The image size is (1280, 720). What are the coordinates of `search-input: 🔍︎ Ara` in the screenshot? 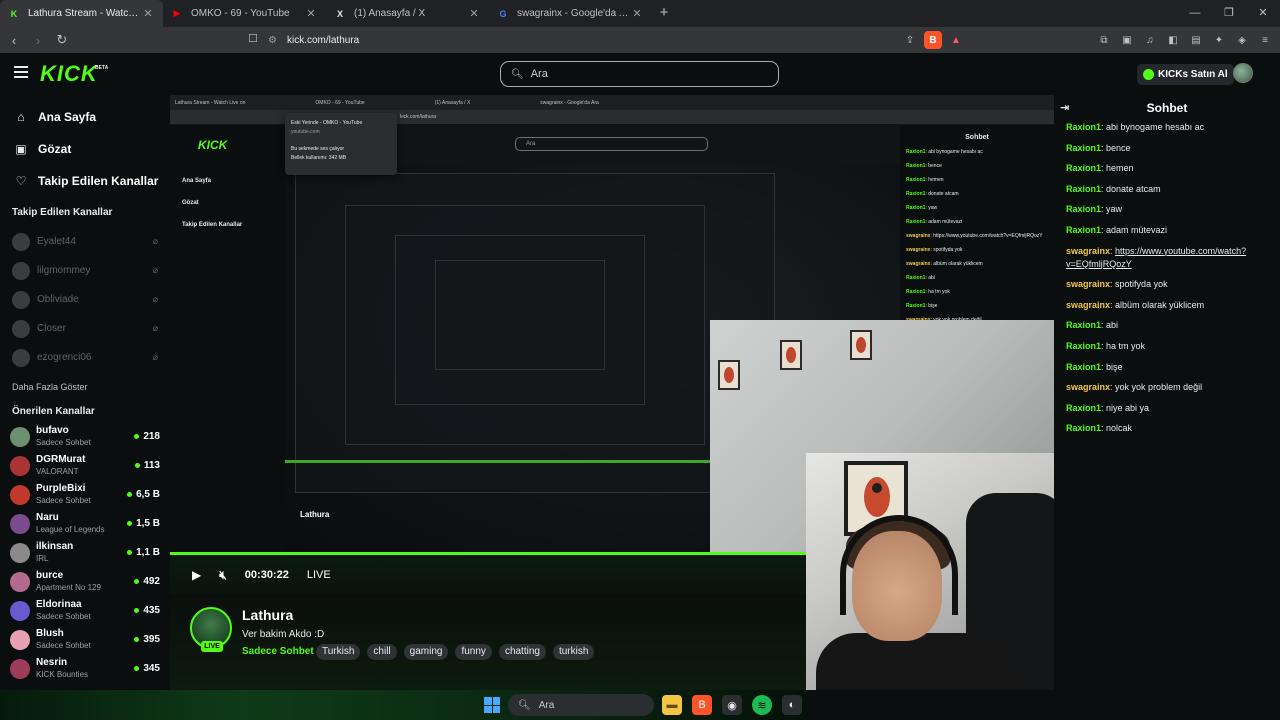 It's located at (639, 74).